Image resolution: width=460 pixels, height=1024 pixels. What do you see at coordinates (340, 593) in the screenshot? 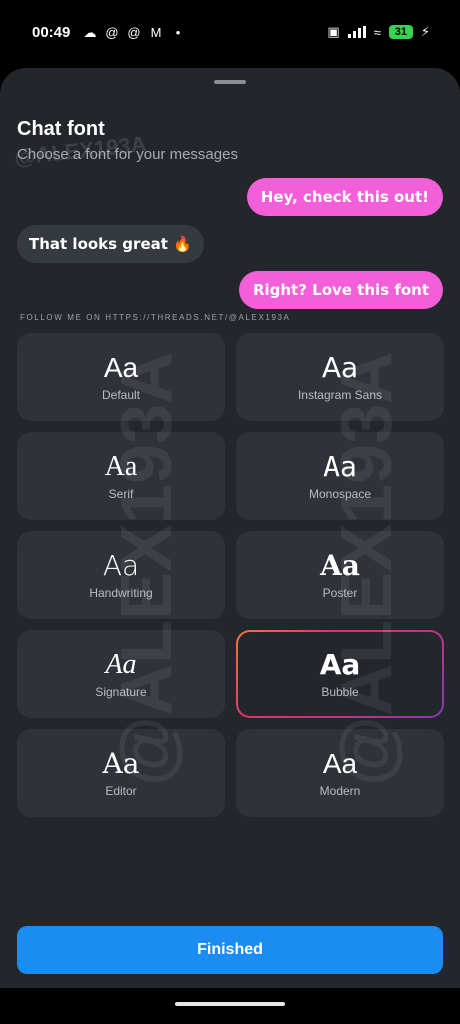
I see `font-label: Poster` at bounding box center [340, 593].